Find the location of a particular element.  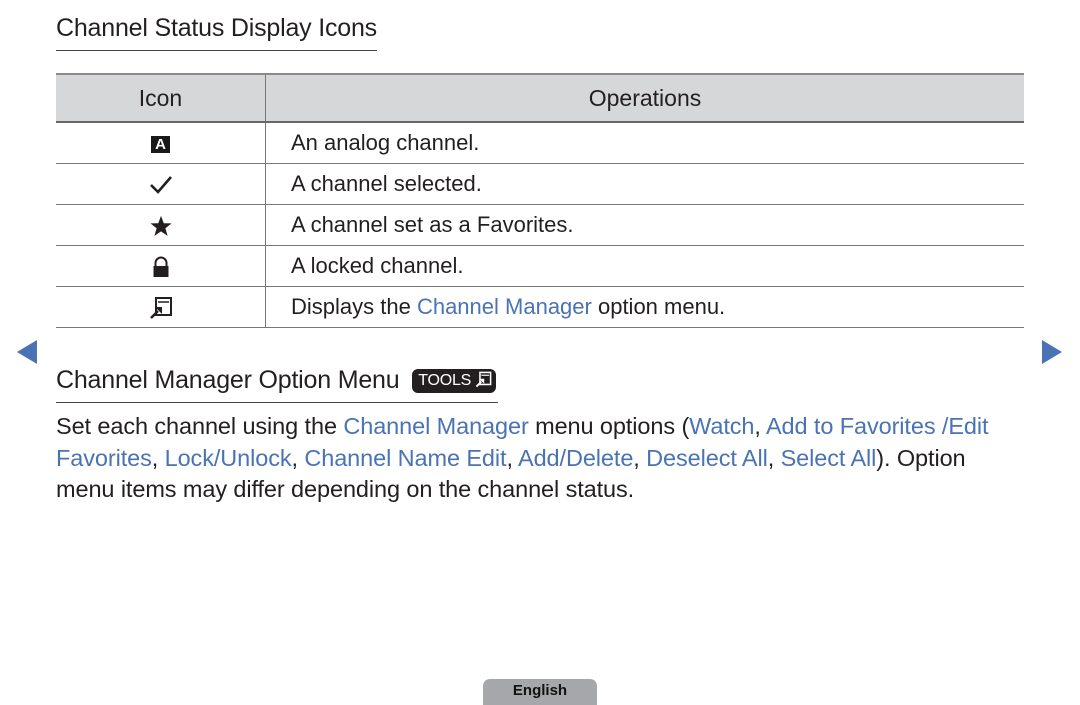

tools-badge-label: TOOLS is located at coordinates (445, 380).